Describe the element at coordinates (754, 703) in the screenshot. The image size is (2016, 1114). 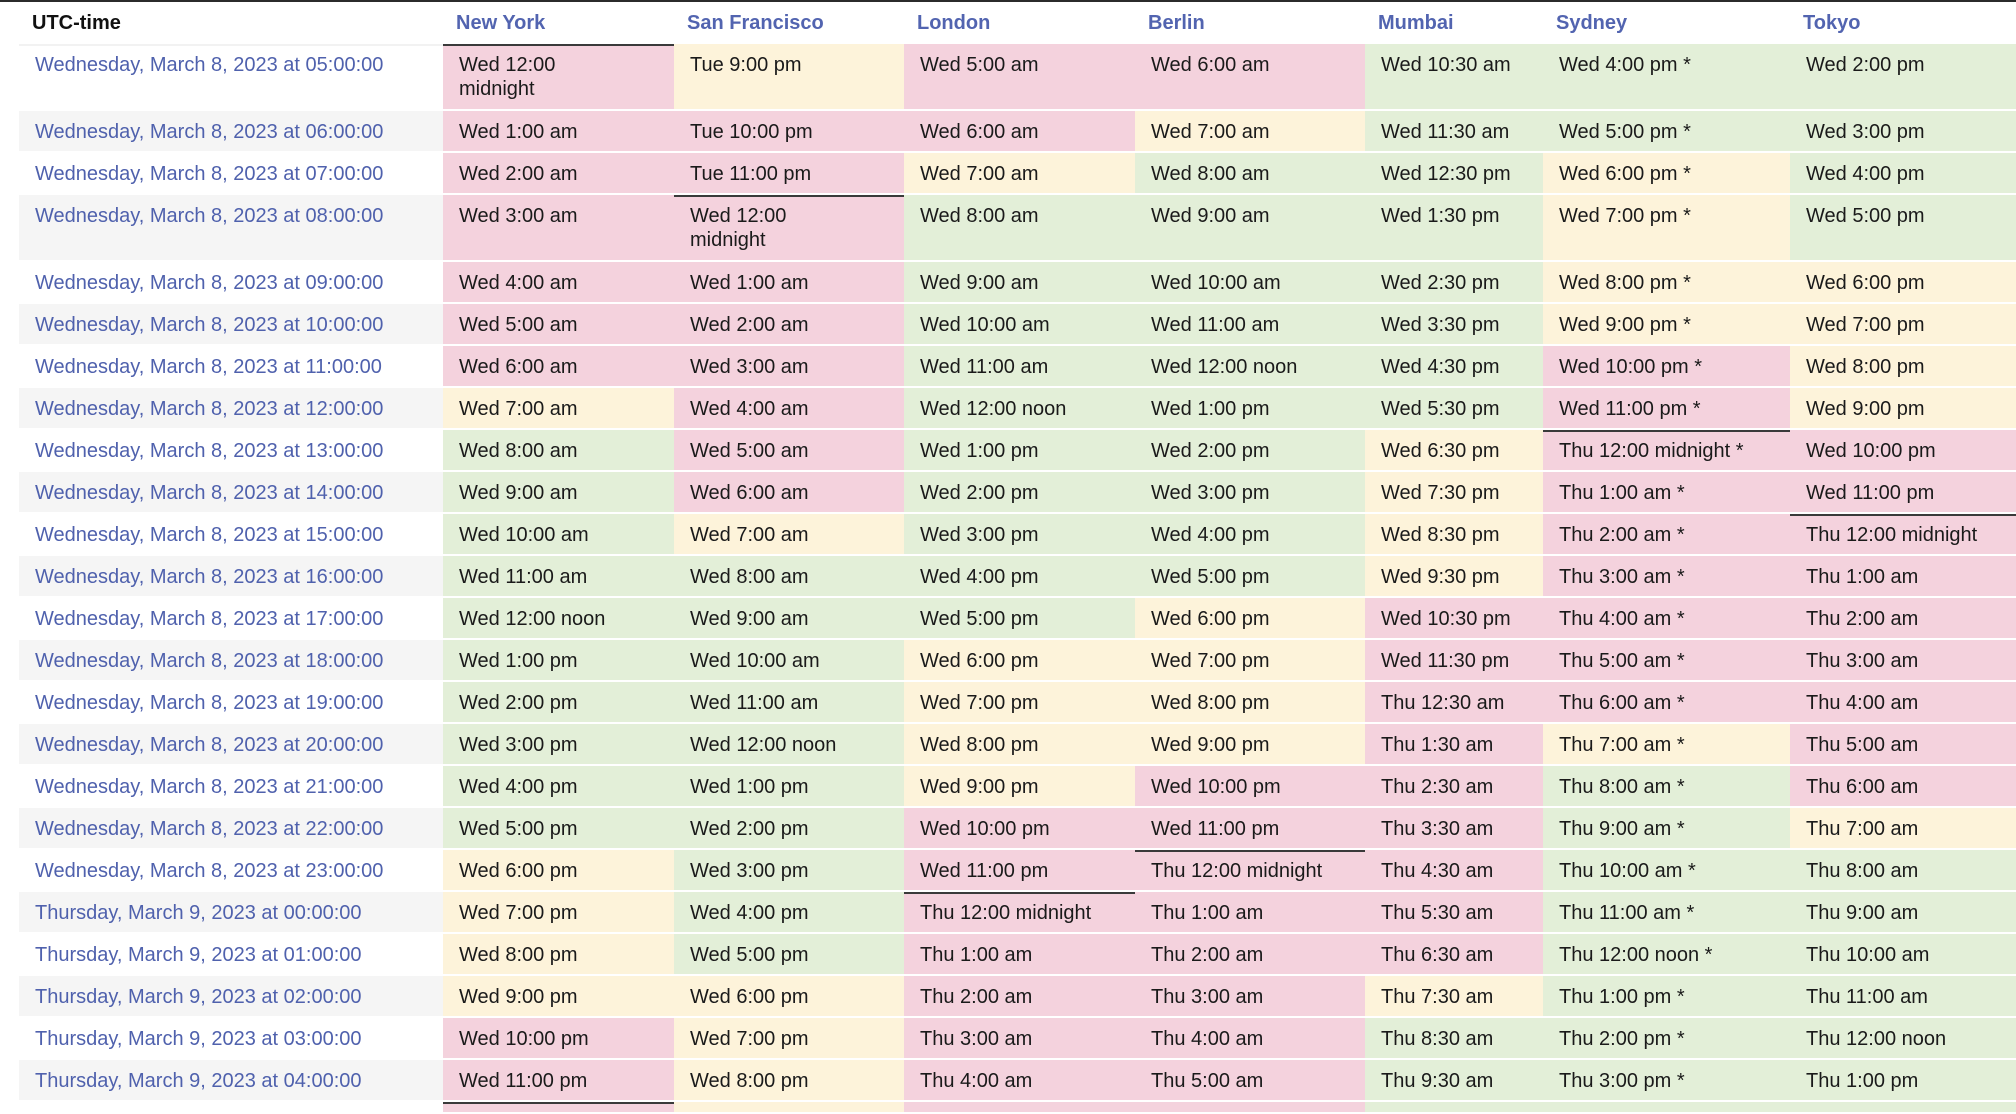
I see `local-time: Wed 11:00 am` at that location.